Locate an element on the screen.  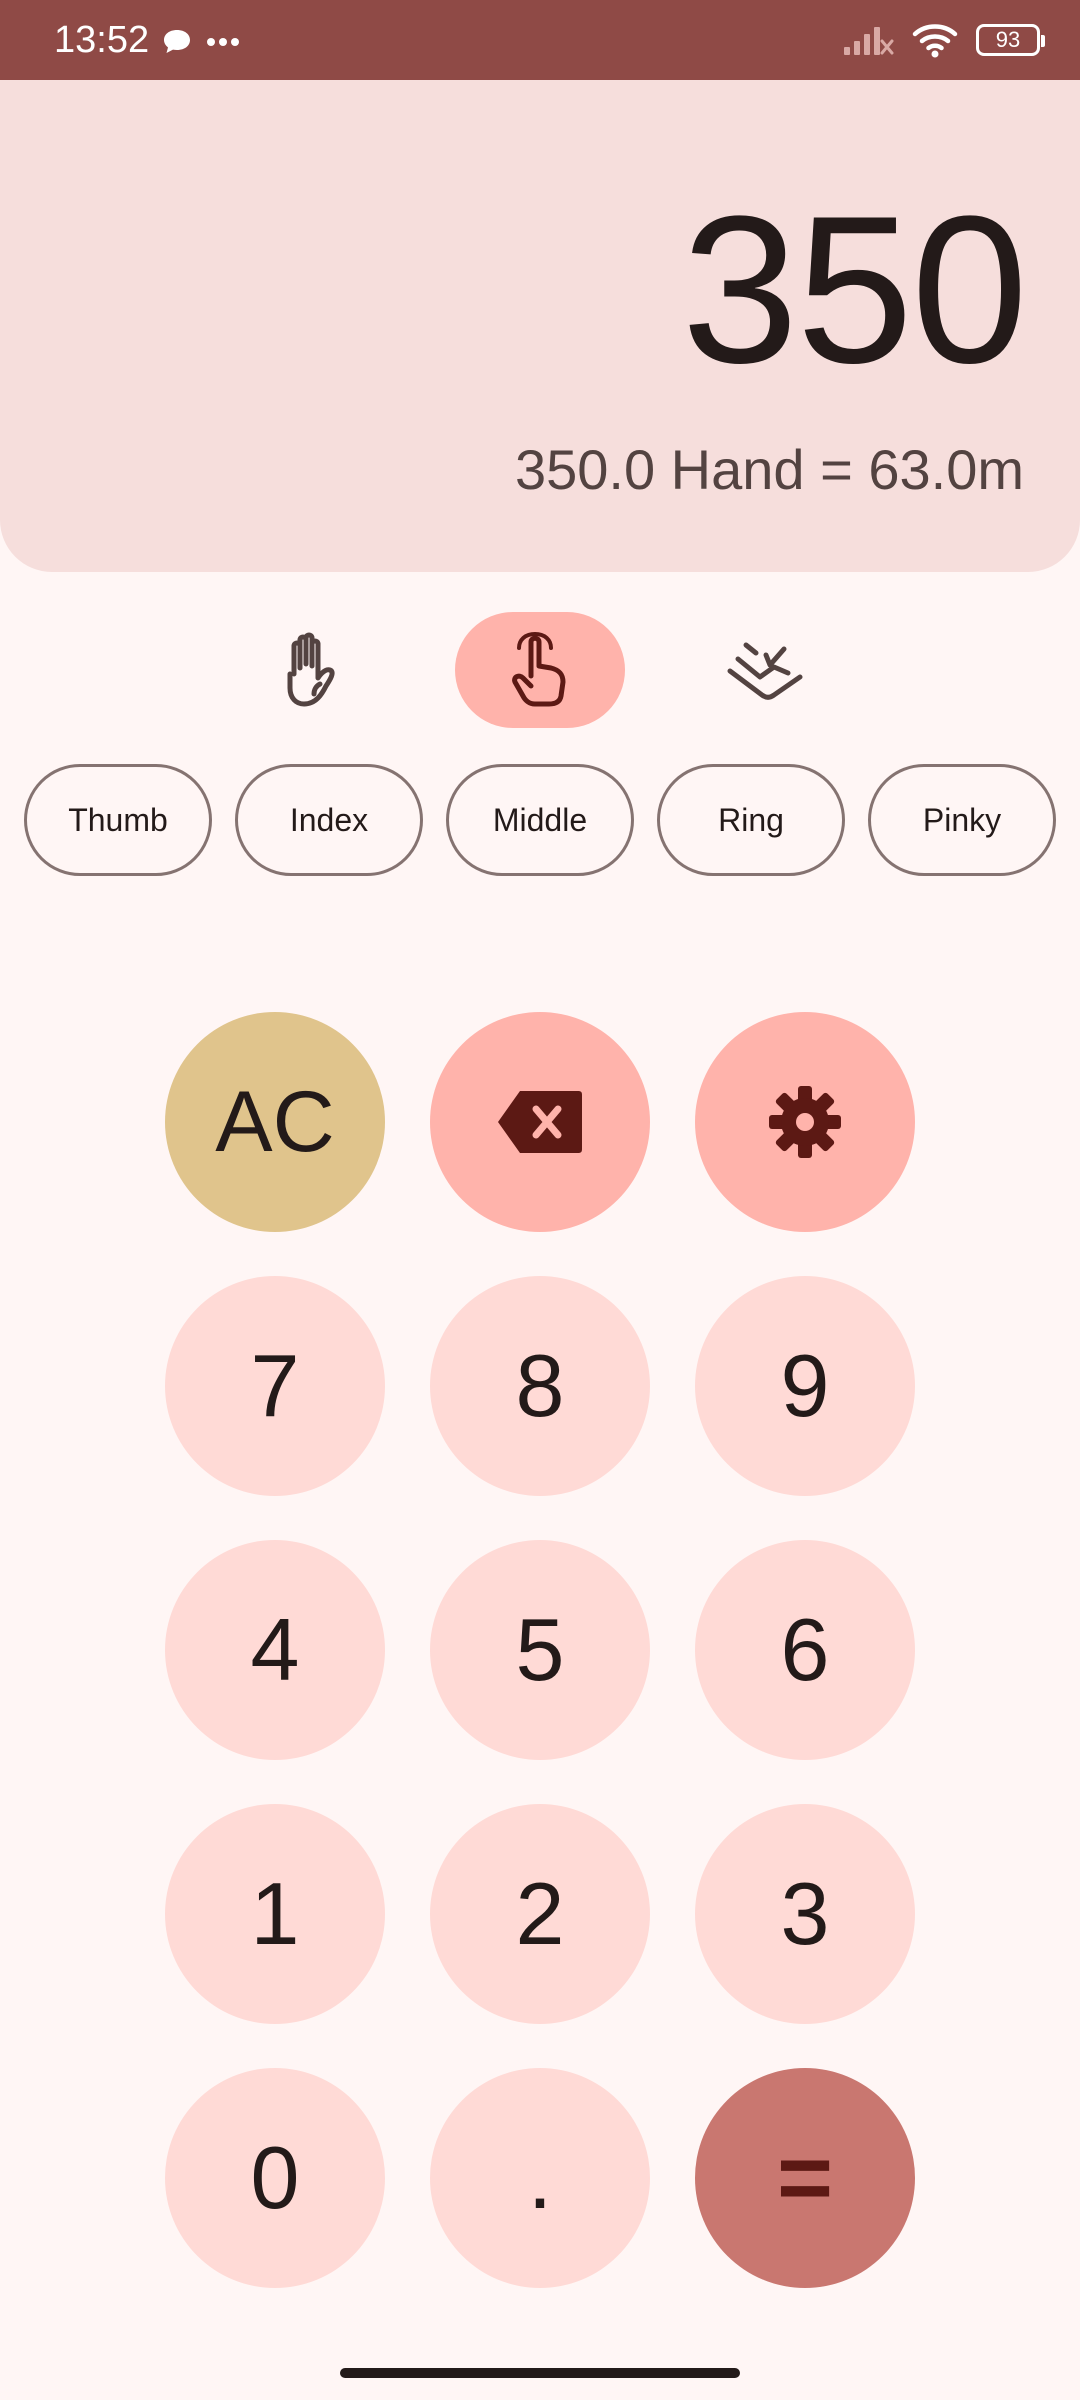
clear-label: AC is located at coordinates (275, 1121).